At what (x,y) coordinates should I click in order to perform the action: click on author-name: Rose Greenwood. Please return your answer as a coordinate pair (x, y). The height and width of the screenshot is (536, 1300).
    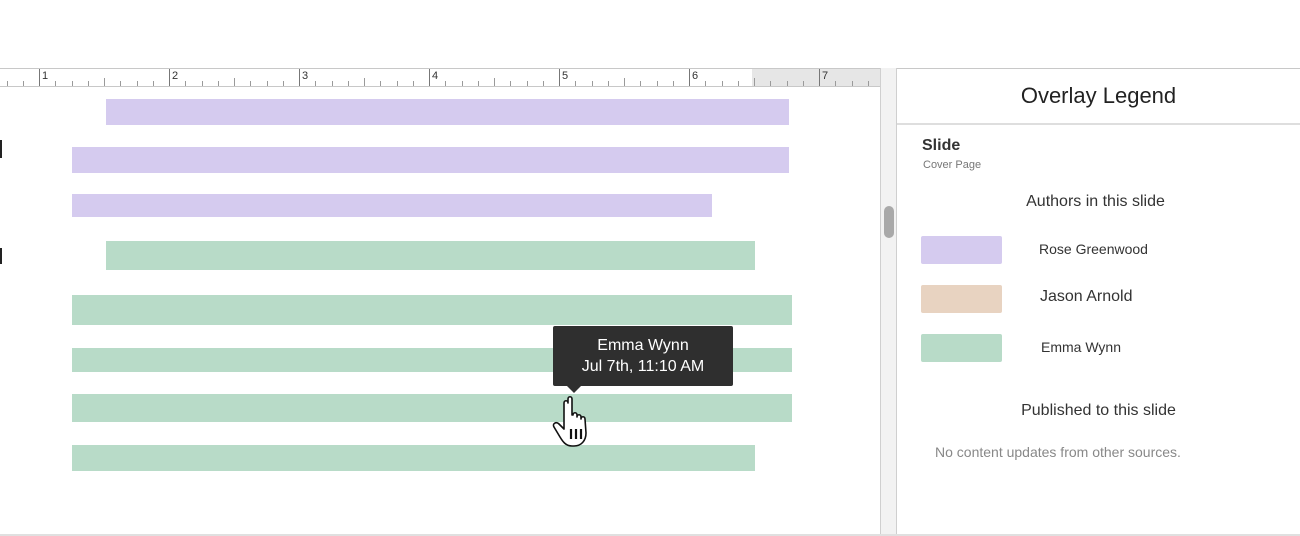
    Looking at the image, I should click on (1093, 249).